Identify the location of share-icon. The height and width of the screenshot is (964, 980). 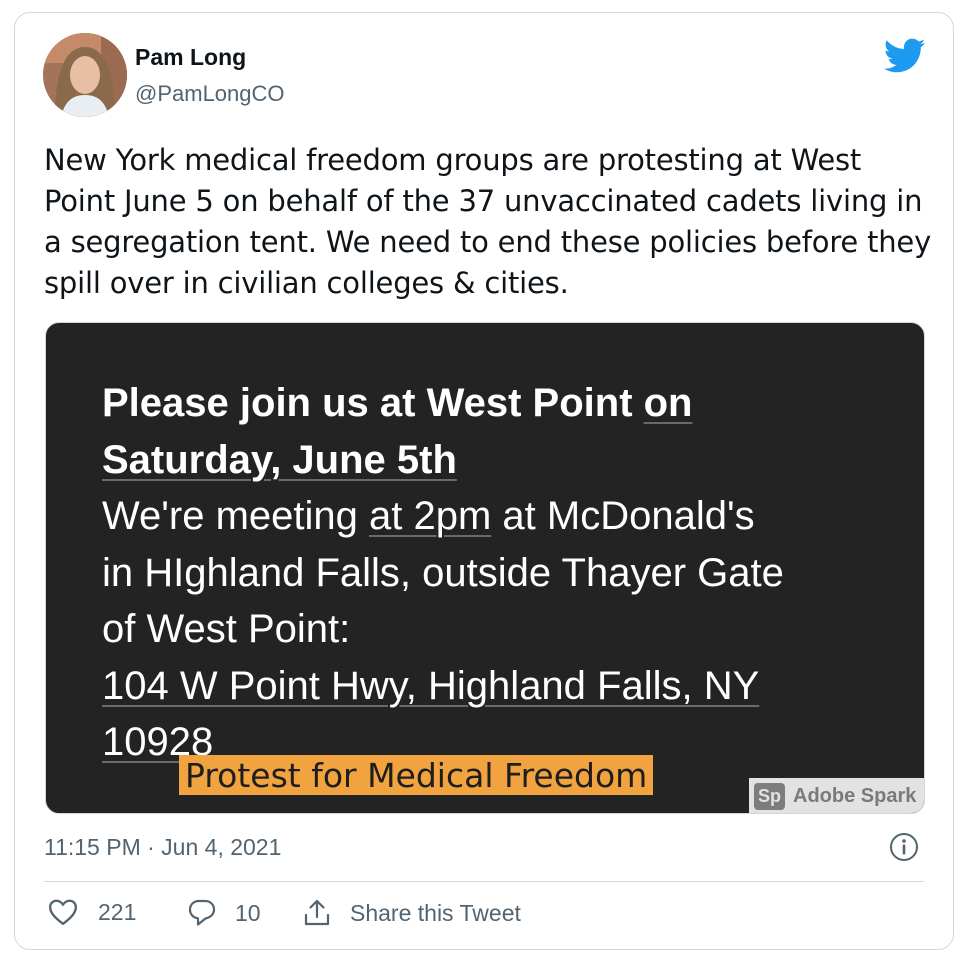
(317, 912).